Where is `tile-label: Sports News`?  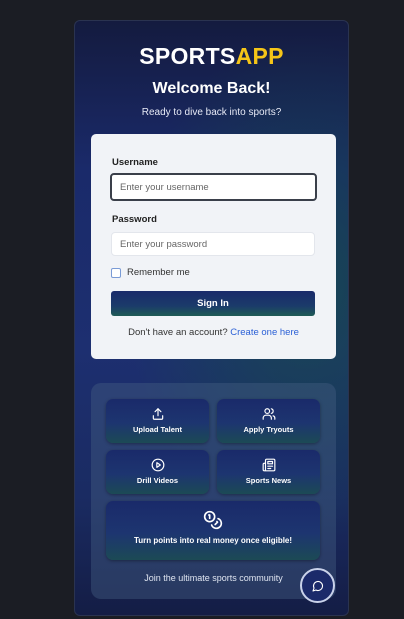
tile-label: Sports News is located at coordinates (268, 480).